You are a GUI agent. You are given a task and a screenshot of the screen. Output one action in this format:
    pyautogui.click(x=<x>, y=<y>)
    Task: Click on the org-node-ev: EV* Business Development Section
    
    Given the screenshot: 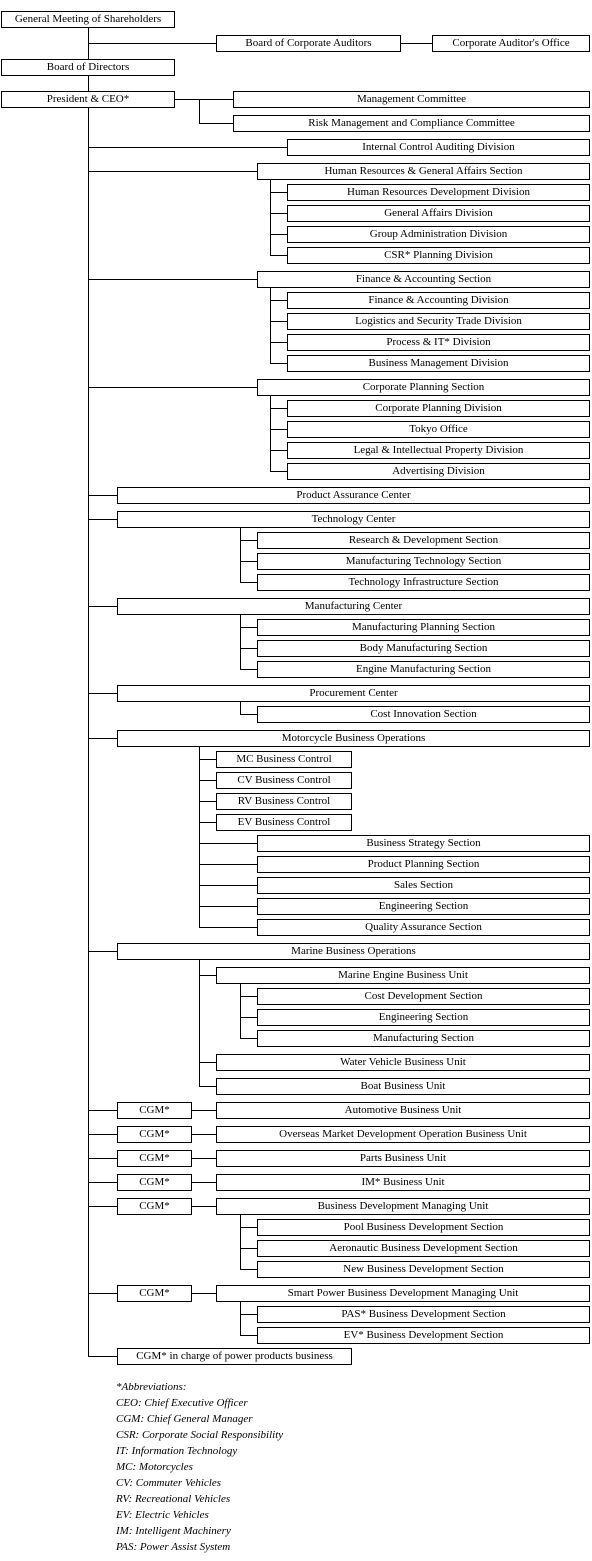 What is the action you would take?
    pyautogui.click(x=423, y=1335)
    